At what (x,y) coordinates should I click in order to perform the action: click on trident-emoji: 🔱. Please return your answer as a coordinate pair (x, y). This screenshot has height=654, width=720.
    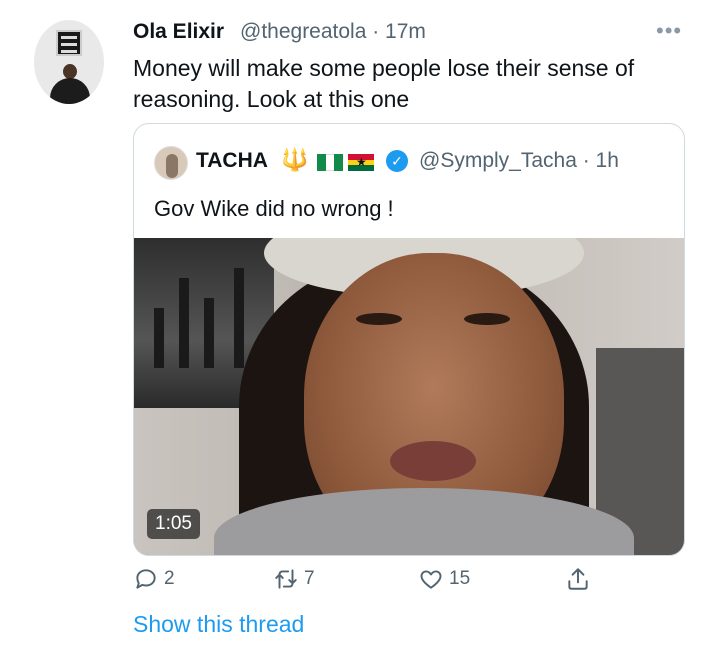
    Looking at the image, I should click on (295, 159).